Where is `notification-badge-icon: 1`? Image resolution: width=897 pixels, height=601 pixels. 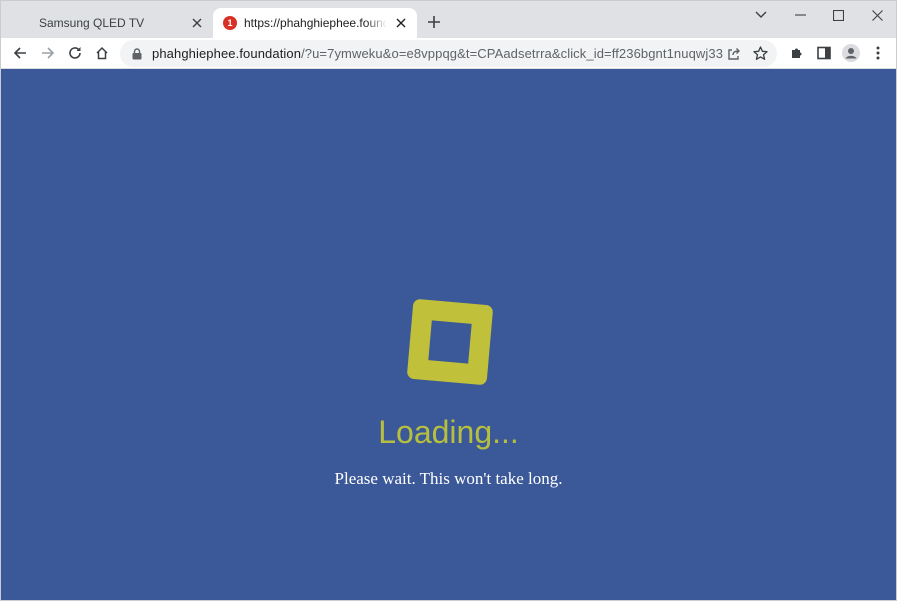
notification-badge-icon: 1 is located at coordinates (230, 23).